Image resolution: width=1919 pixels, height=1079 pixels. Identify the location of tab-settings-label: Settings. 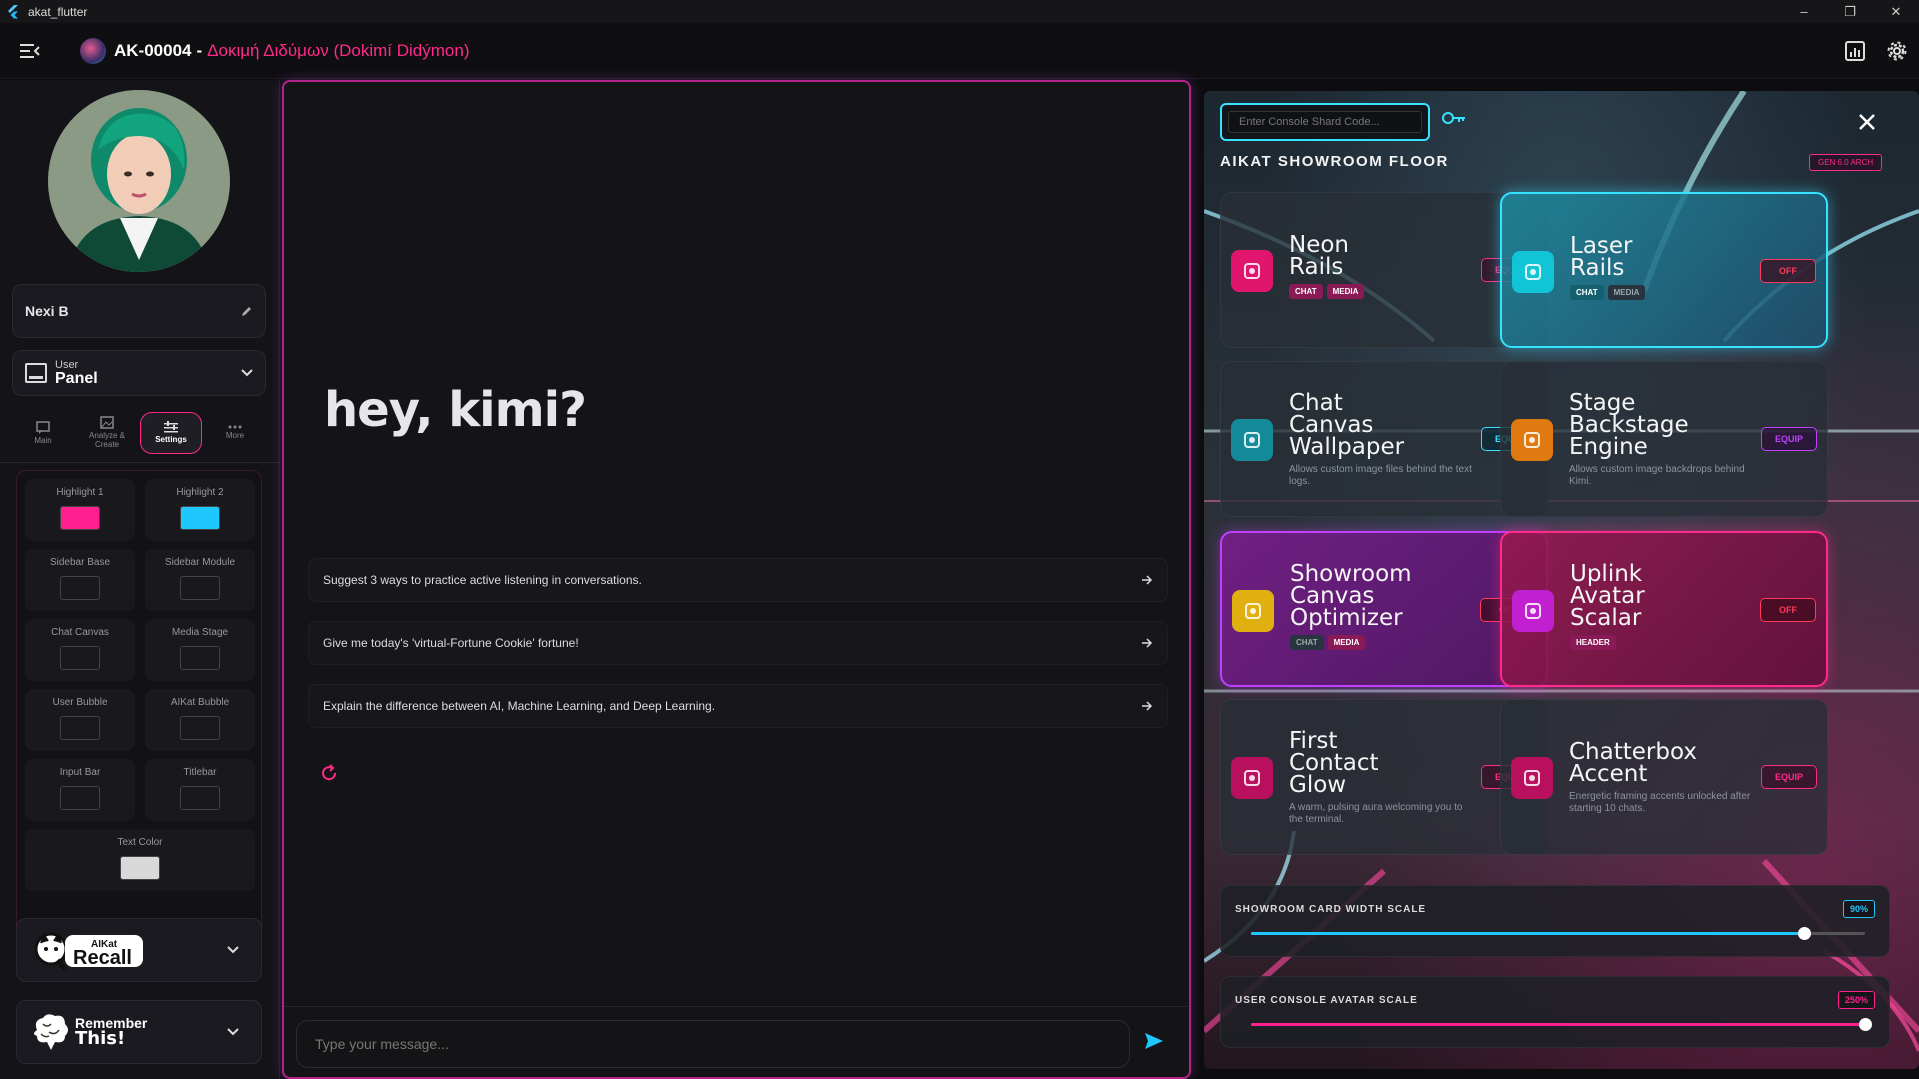
(171, 440).